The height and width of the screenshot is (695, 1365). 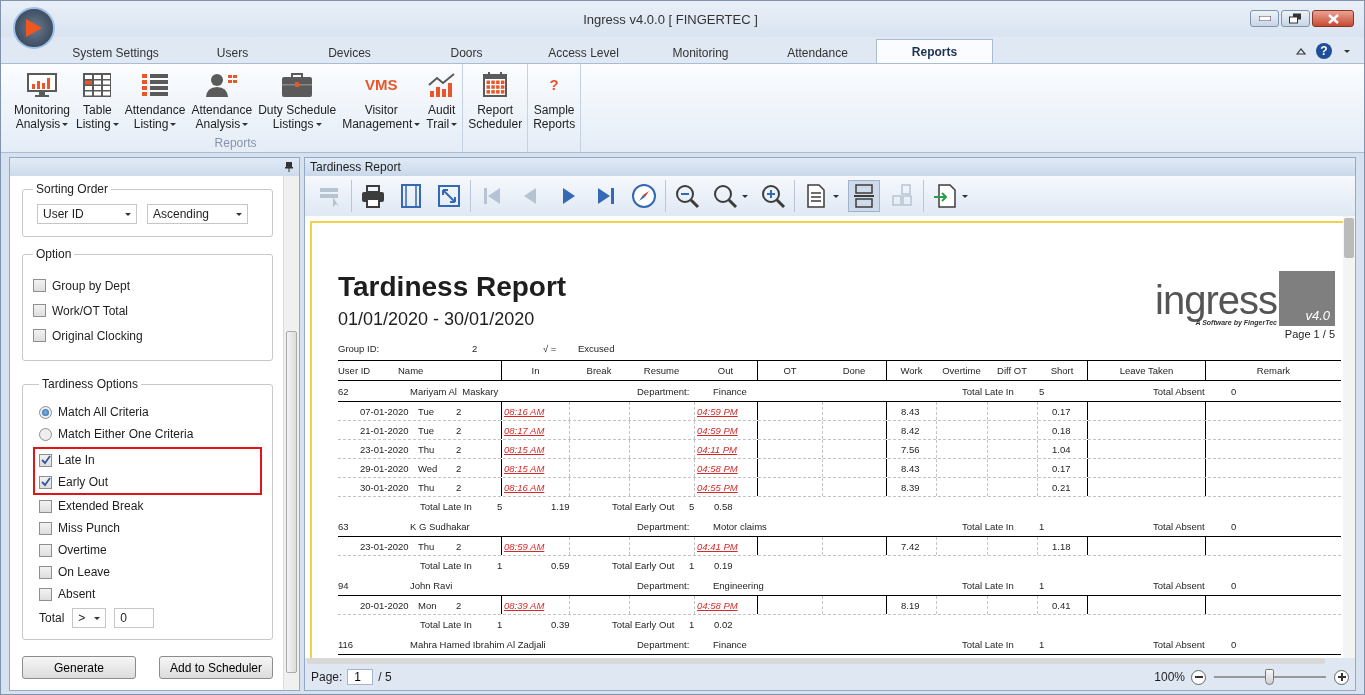 What do you see at coordinates (349, 52) in the screenshot?
I see `ribbon-tab: Devices` at bounding box center [349, 52].